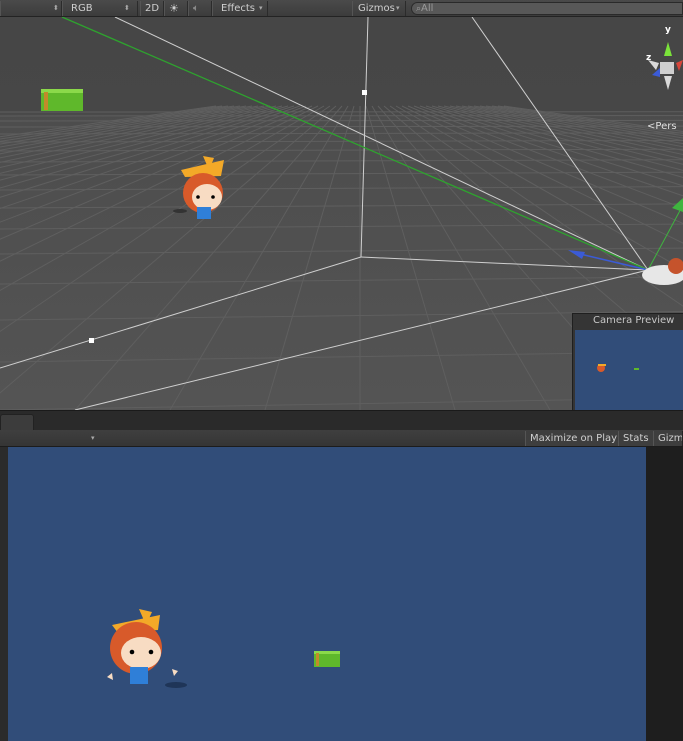 This screenshot has width=683, height=741. I want to click on gizmo-center-cube-icon, so click(667, 68).